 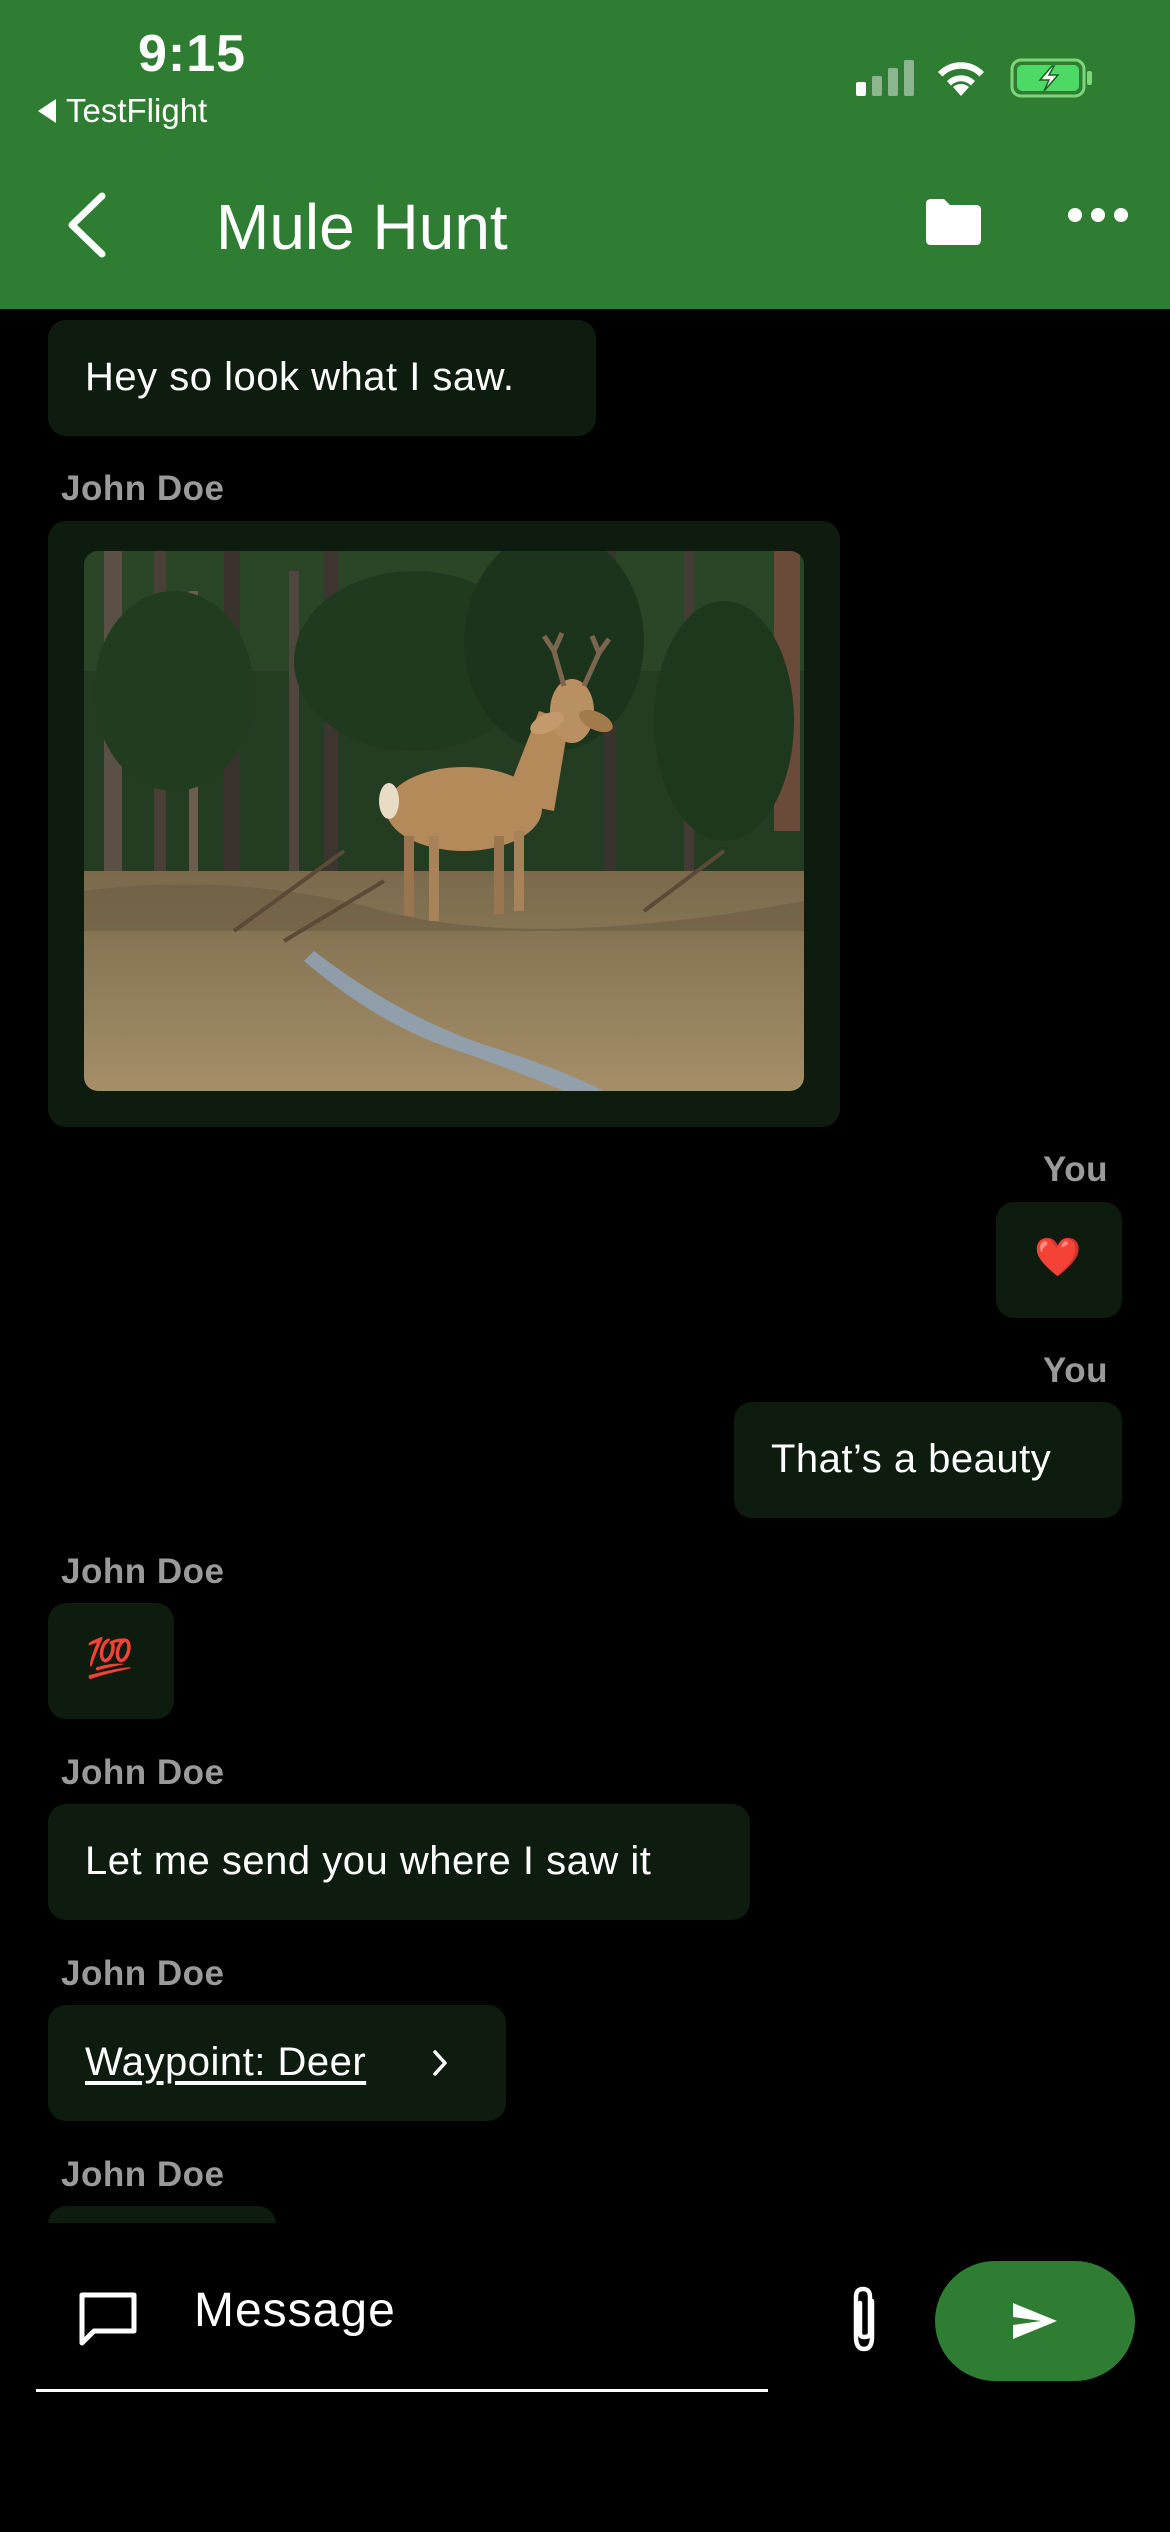 What do you see at coordinates (362, 227) in the screenshot?
I see `conversation-title: Mule Hunt` at bounding box center [362, 227].